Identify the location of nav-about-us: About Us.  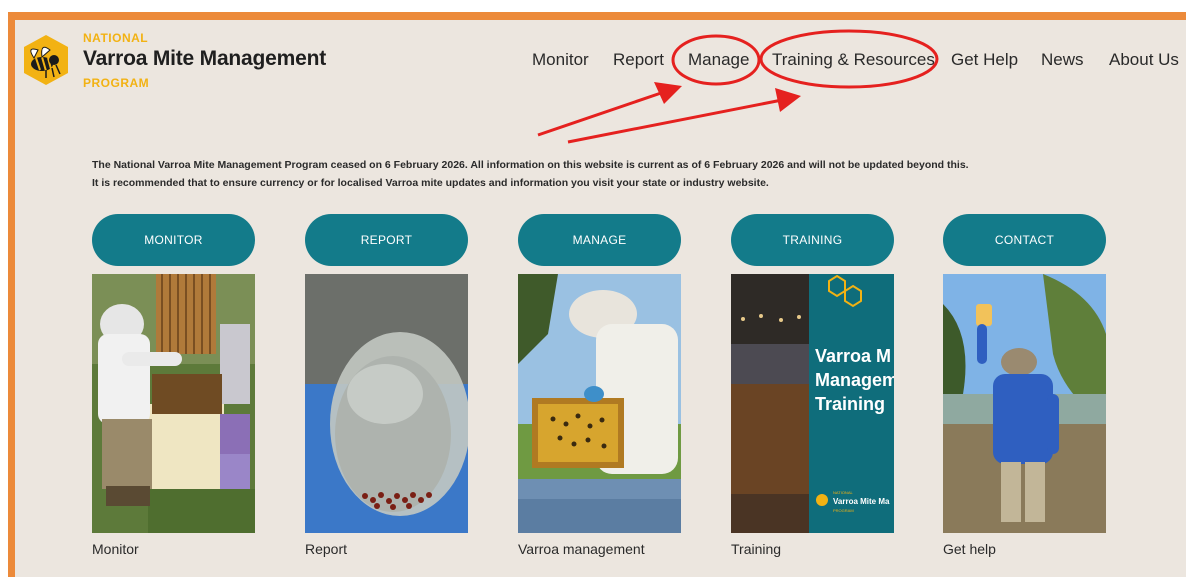
(1144, 60).